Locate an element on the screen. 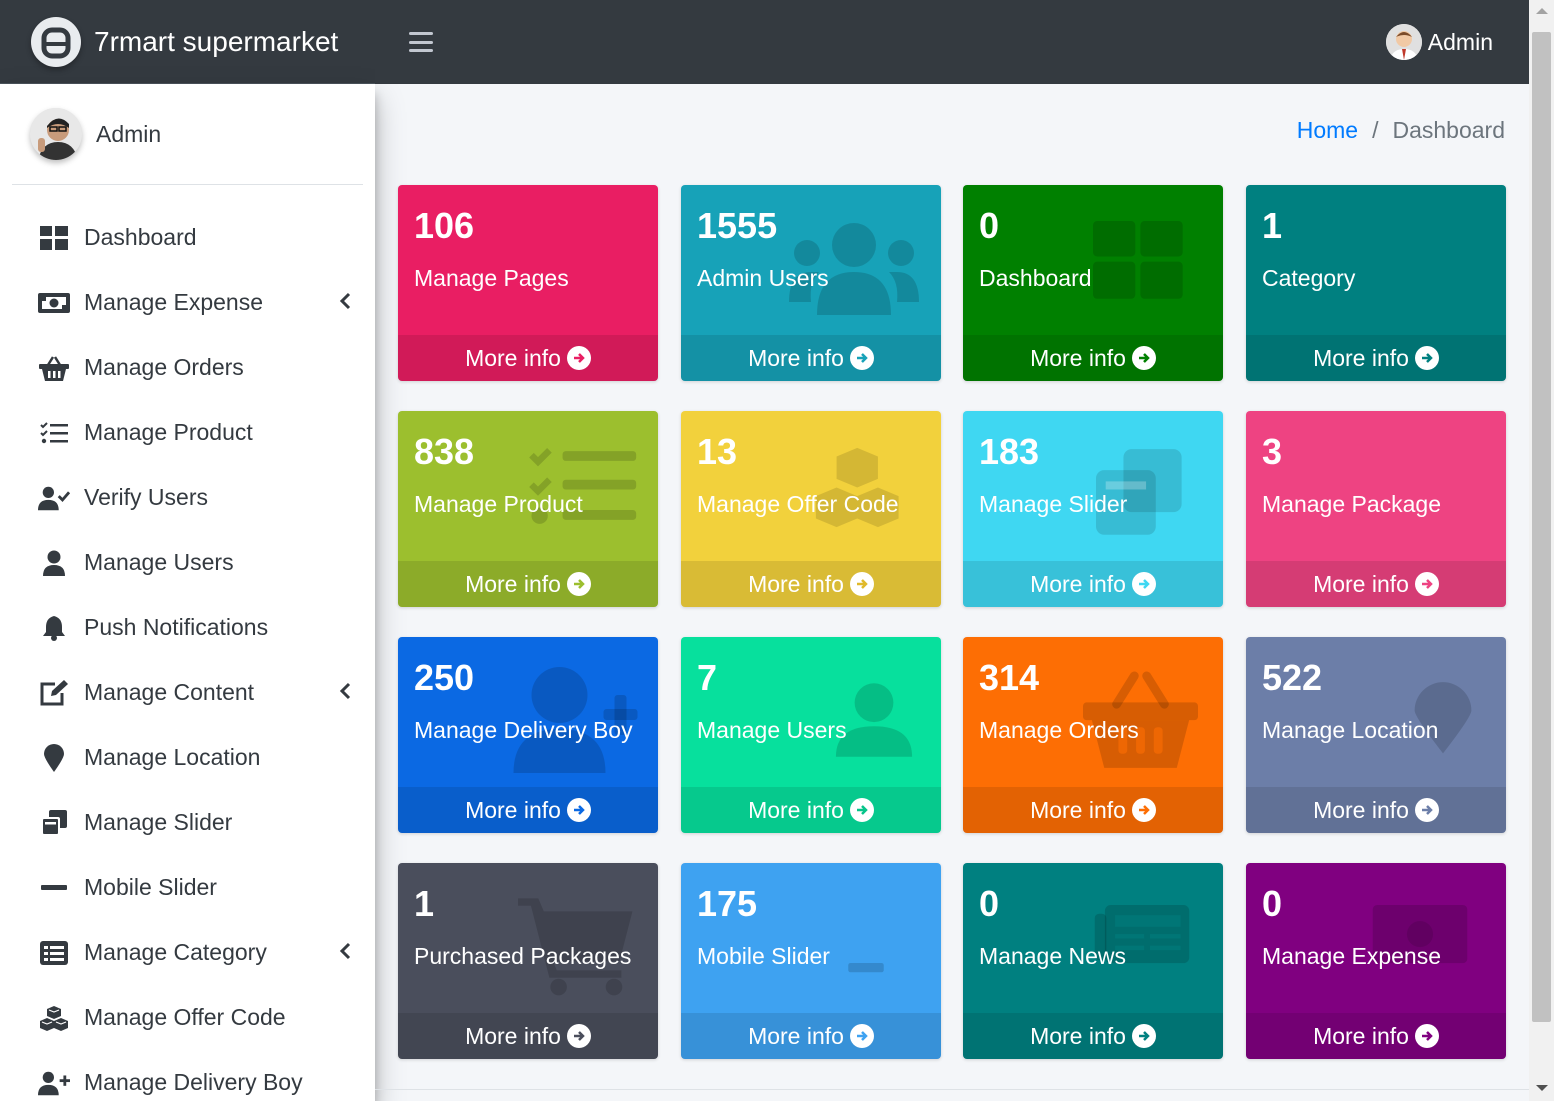 The width and height of the screenshot is (1554, 1101). card-title: Mobile Slider is located at coordinates (763, 956).